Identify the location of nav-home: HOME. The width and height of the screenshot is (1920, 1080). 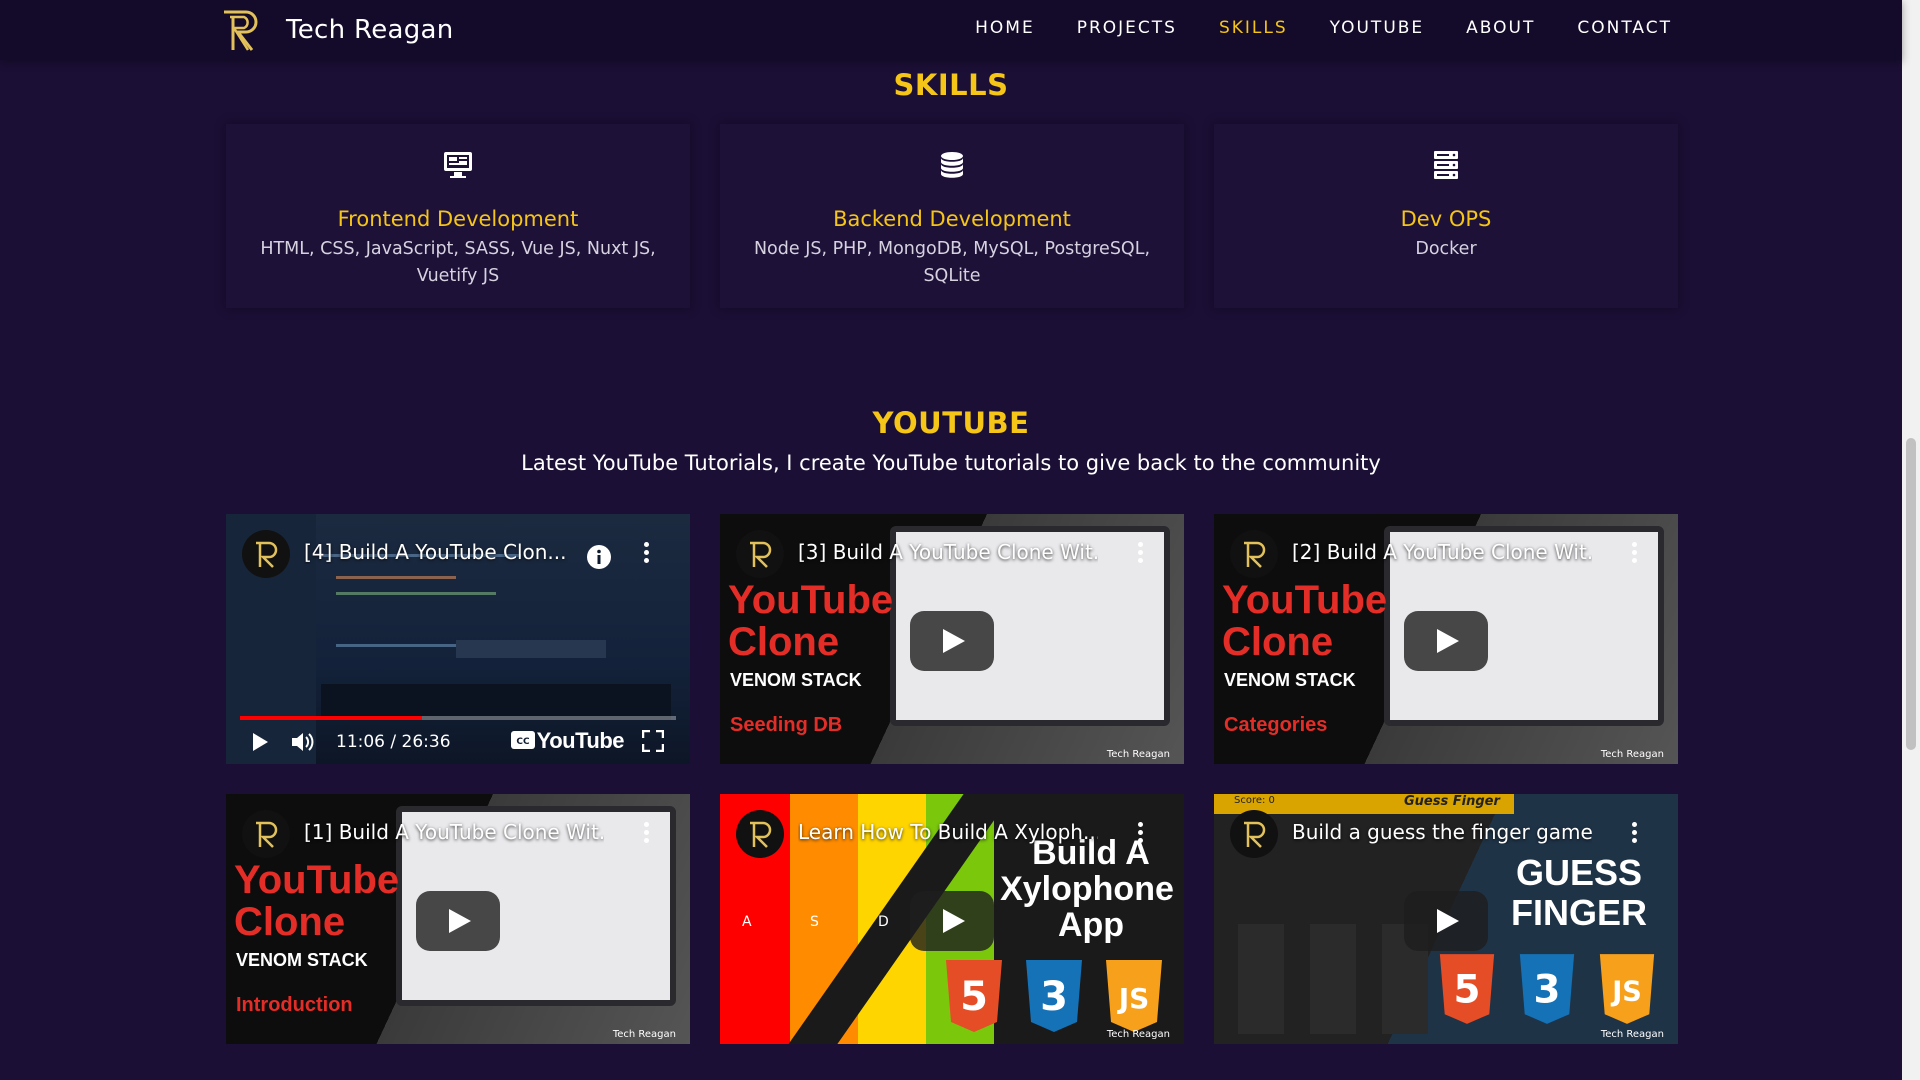
(1005, 28).